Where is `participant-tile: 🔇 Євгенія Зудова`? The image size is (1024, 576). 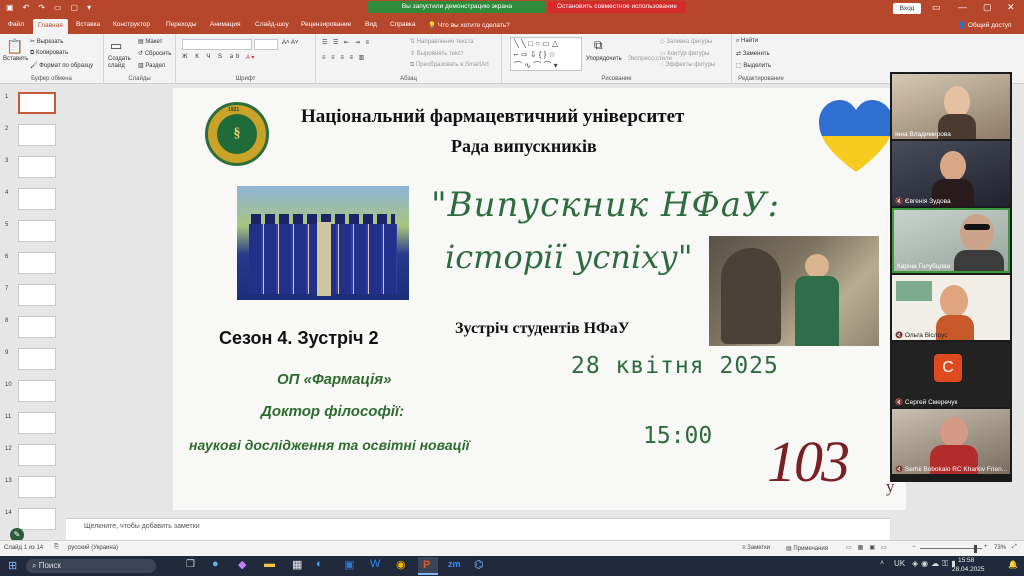 participant-tile: 🔇 Євгенія Зудова is located at coordinates (951, 173).